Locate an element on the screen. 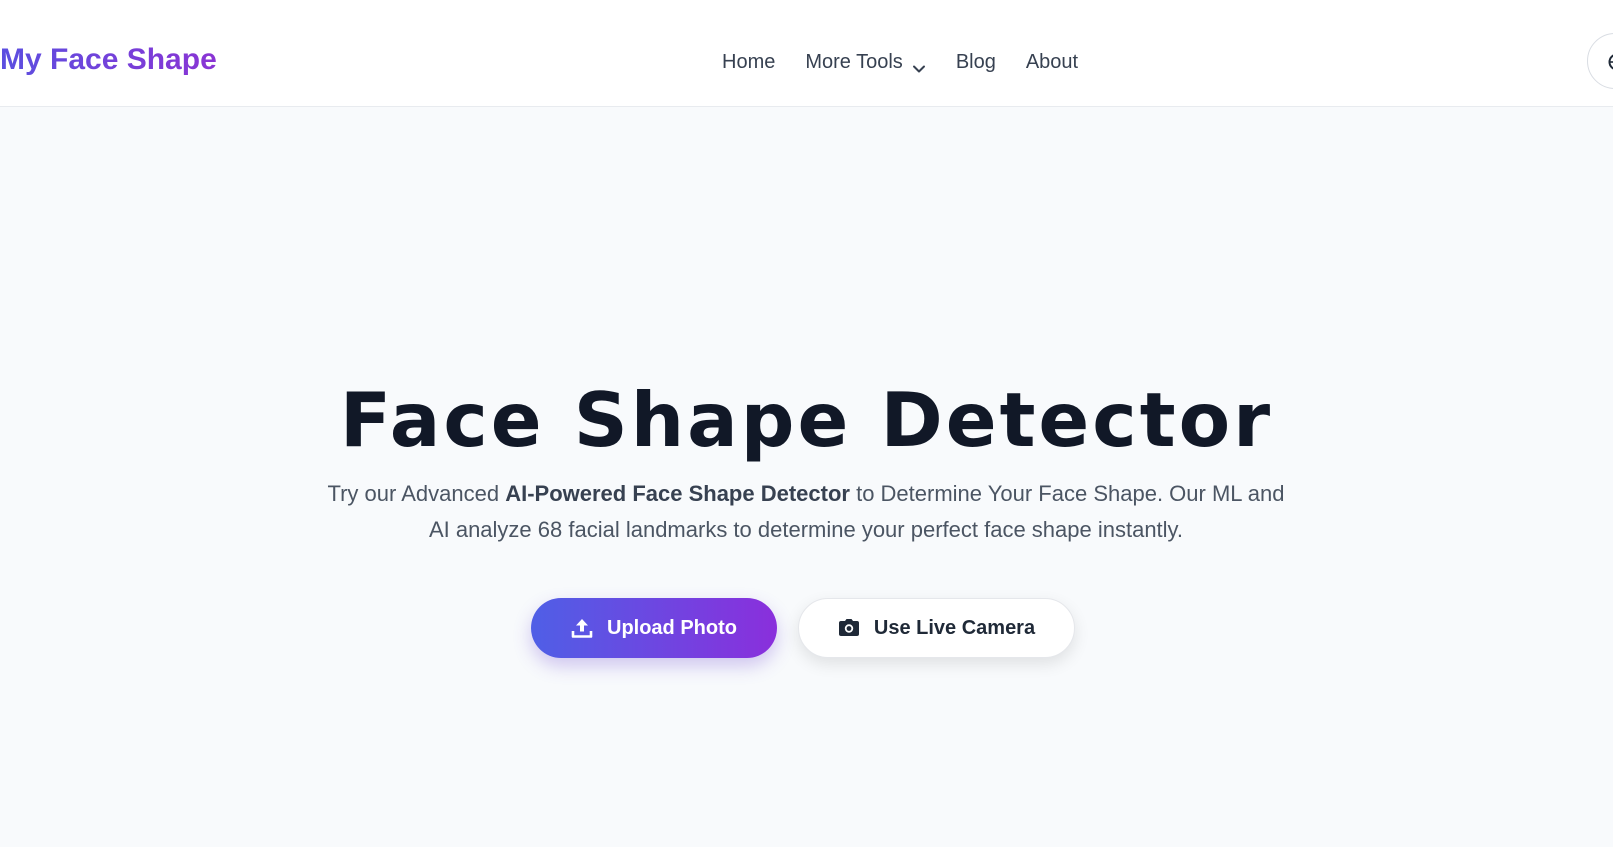 The width and height of the screenshot is (1613, 847). nav-home-label: Home is located at coordinates (749, 62).